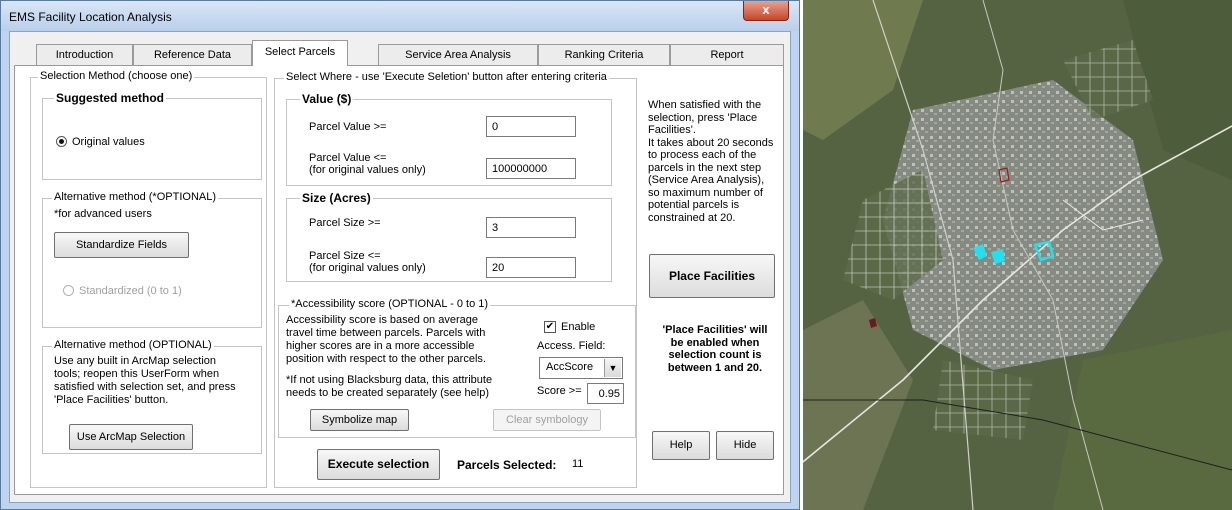 The image size is (1232, 510). What do you see at coordinates (702, 155) in the screenshot?
I see `info-line: to process each of the` at bounding box center [702, 155].